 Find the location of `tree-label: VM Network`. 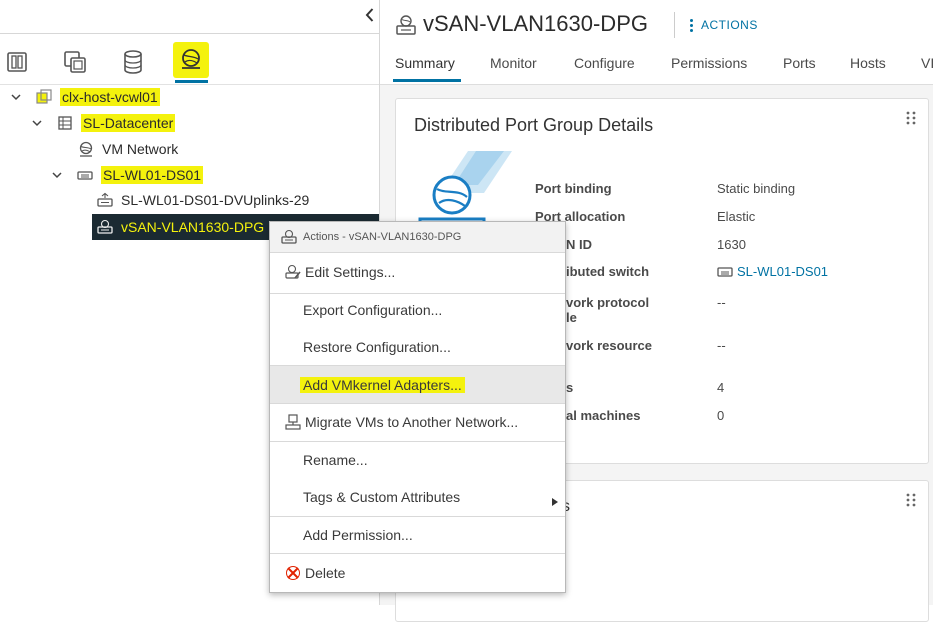

tree-label: VM Network is located at coordinates (140, 149).